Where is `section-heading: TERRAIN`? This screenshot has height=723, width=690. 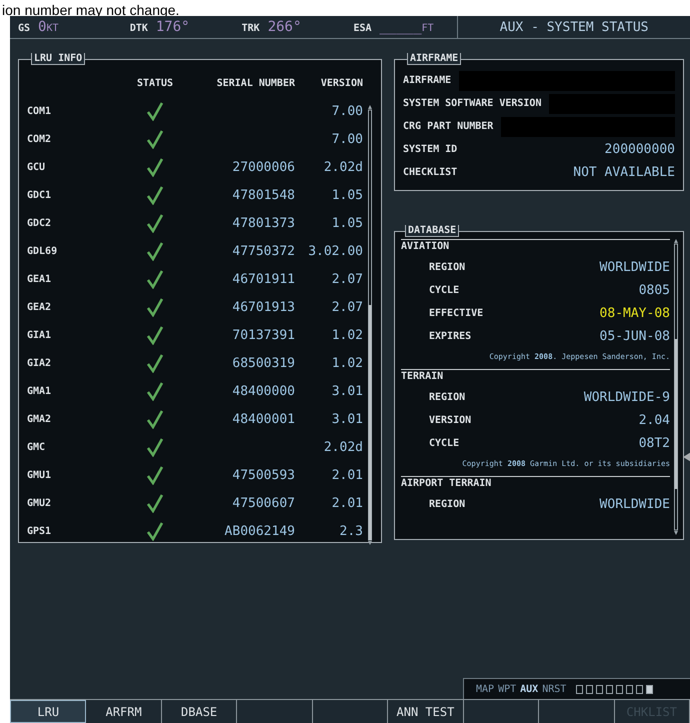 section-heading: TERRAIN is located at coordinates (535, 377).